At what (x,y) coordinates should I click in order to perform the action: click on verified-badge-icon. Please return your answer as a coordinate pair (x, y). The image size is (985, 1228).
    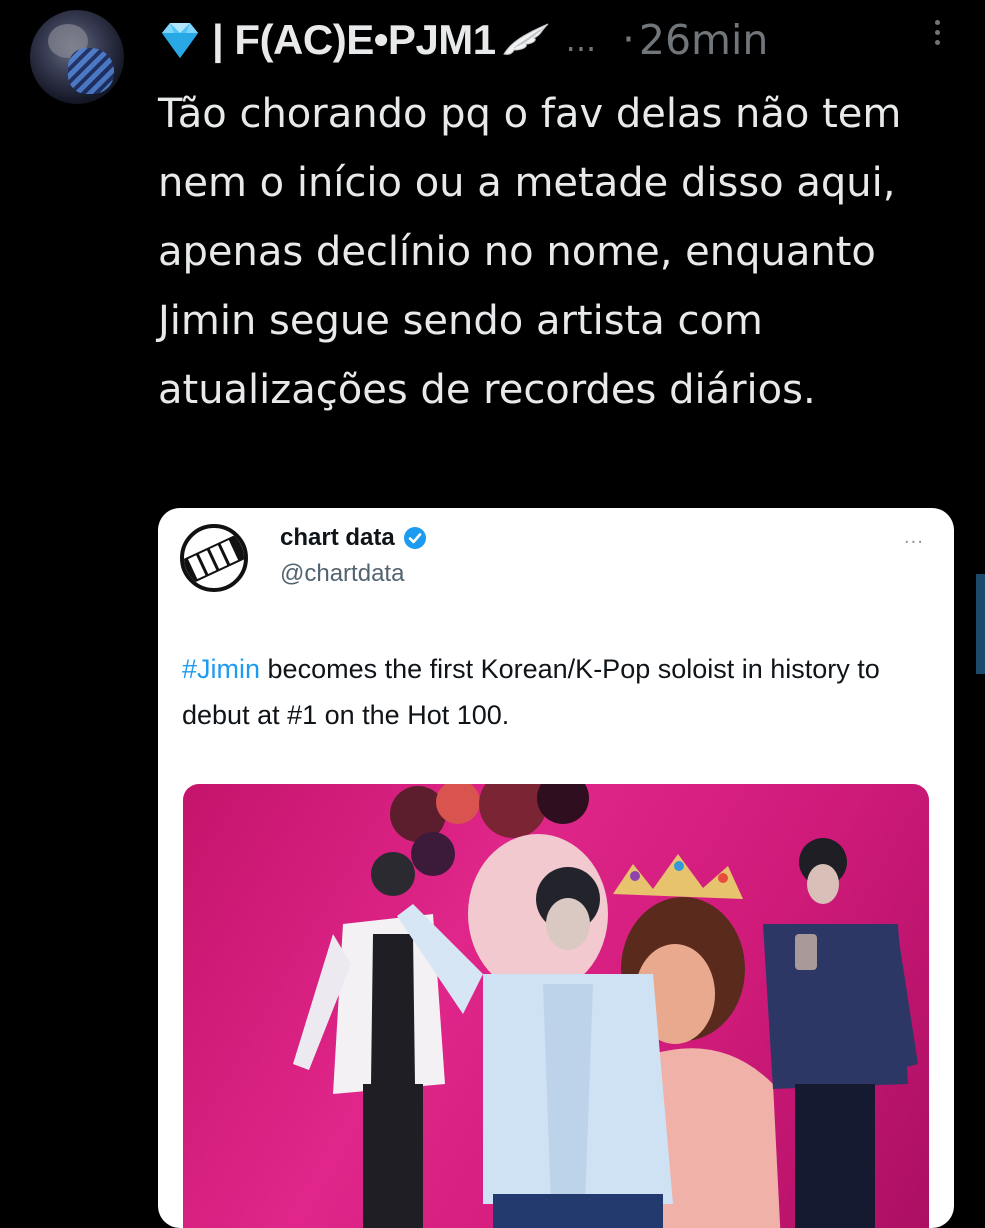
    Looking at the image, I should click on (414, 538).